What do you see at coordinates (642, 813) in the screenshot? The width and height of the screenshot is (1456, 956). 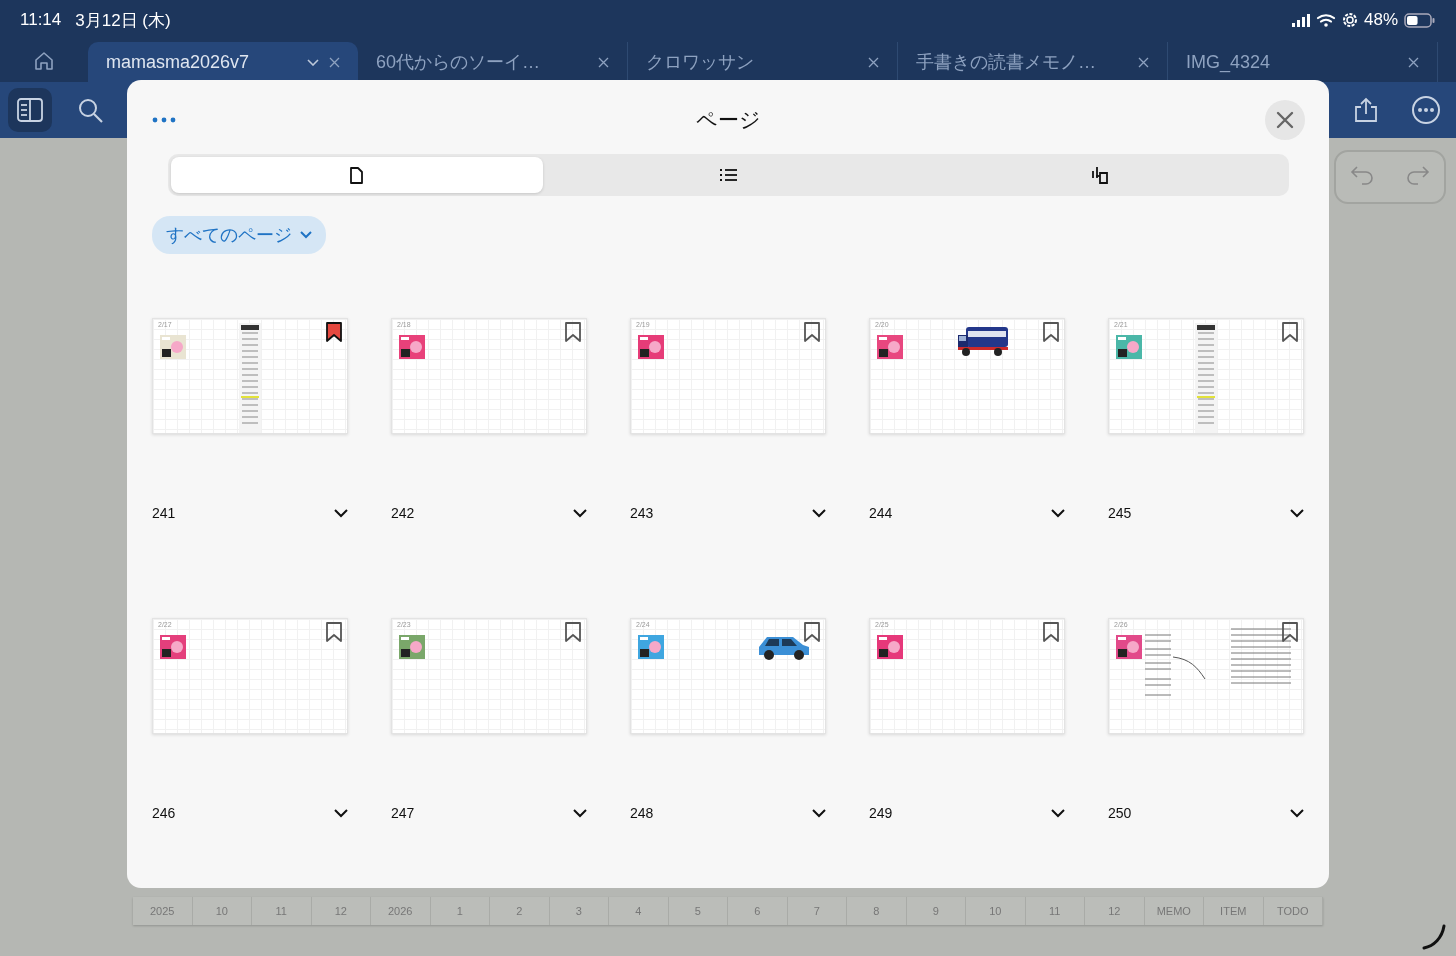 I see `page-number: 248` at bounding box center [642, 813].